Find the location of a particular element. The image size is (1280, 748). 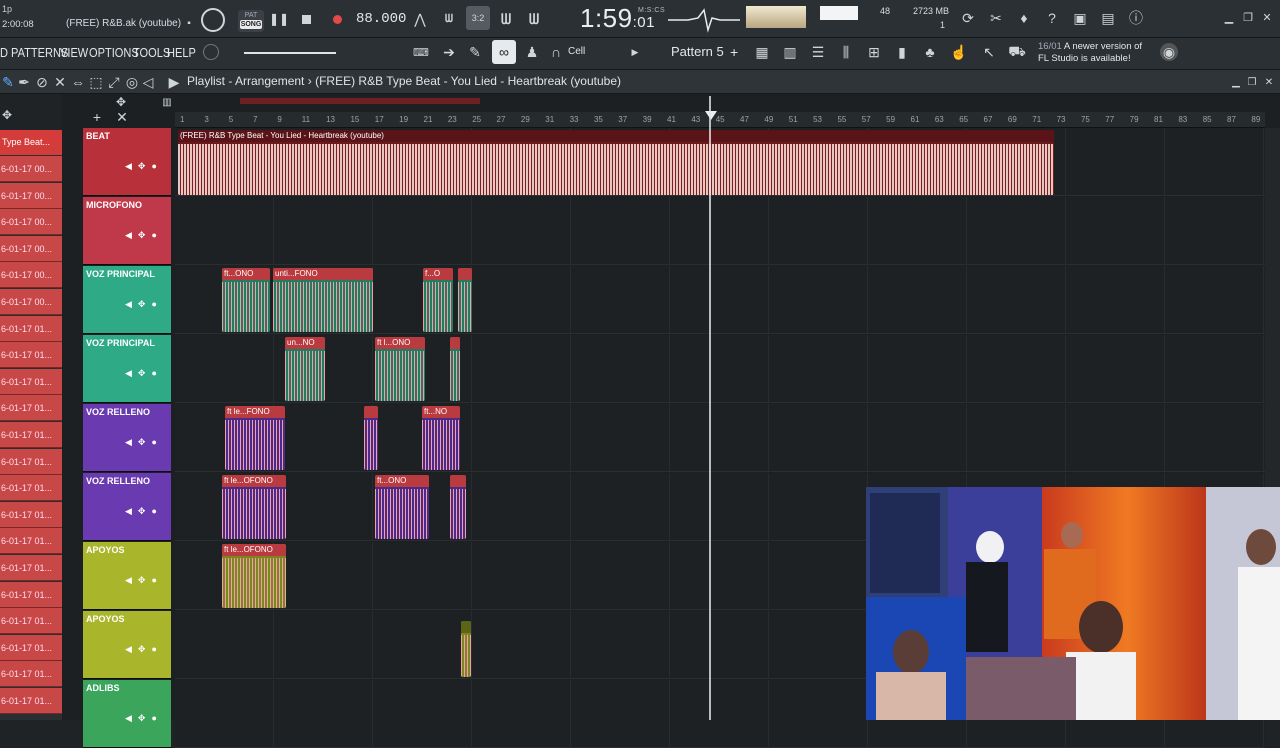

pattern-select: Pattern 5 is located at coordinates (697, 51).